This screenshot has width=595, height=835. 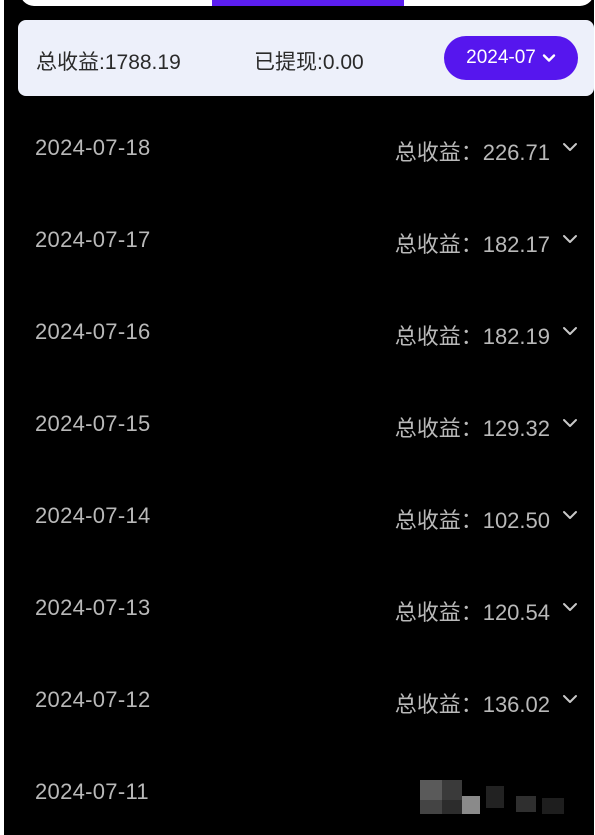 What do you see at coordinates (516, 152) in the screenshot?
I see `earnings-value: 226.71` at bounding box center [516, 152].